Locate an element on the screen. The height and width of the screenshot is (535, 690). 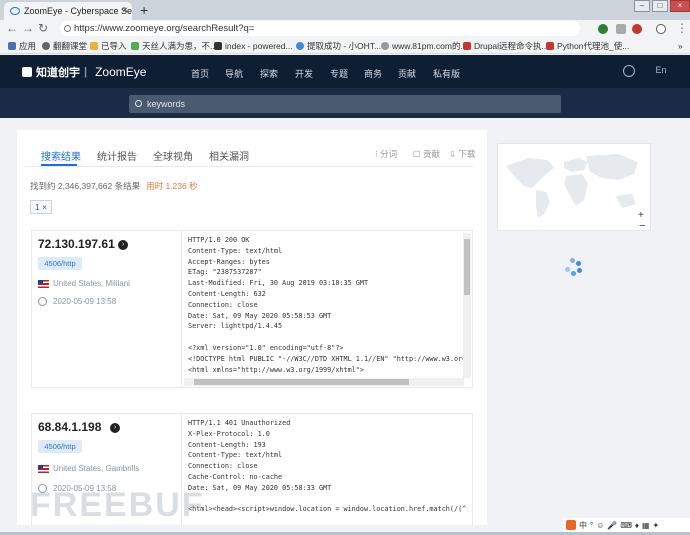
bookmarks-overflow: » is located at coordinates (680, 46).